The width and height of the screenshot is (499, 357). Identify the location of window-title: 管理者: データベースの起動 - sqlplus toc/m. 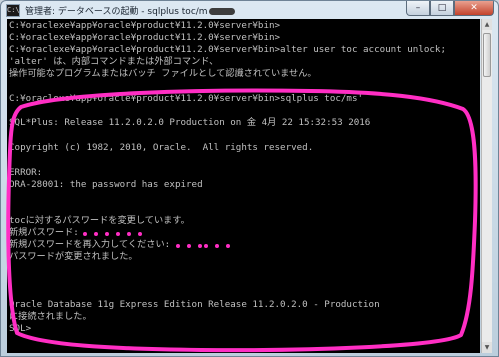
(130, 10).